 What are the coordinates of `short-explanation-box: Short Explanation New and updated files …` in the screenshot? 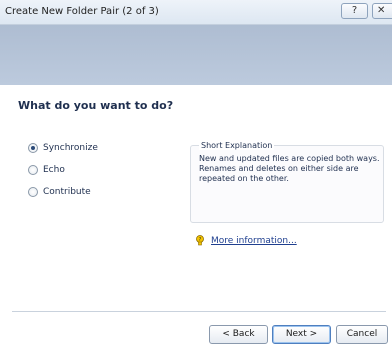 It's located at (287, 182).